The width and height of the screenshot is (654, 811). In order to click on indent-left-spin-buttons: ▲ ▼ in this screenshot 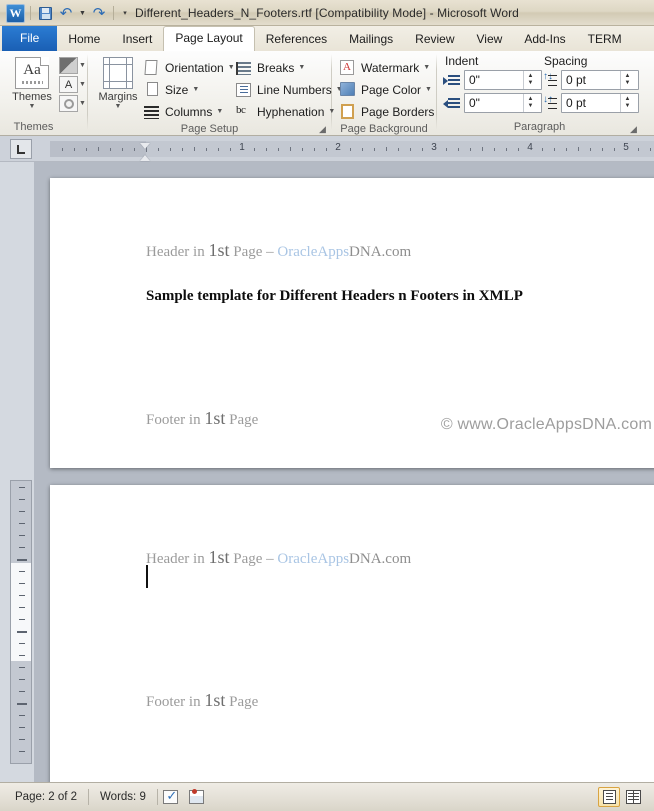, I will do `click(530, 80)`.